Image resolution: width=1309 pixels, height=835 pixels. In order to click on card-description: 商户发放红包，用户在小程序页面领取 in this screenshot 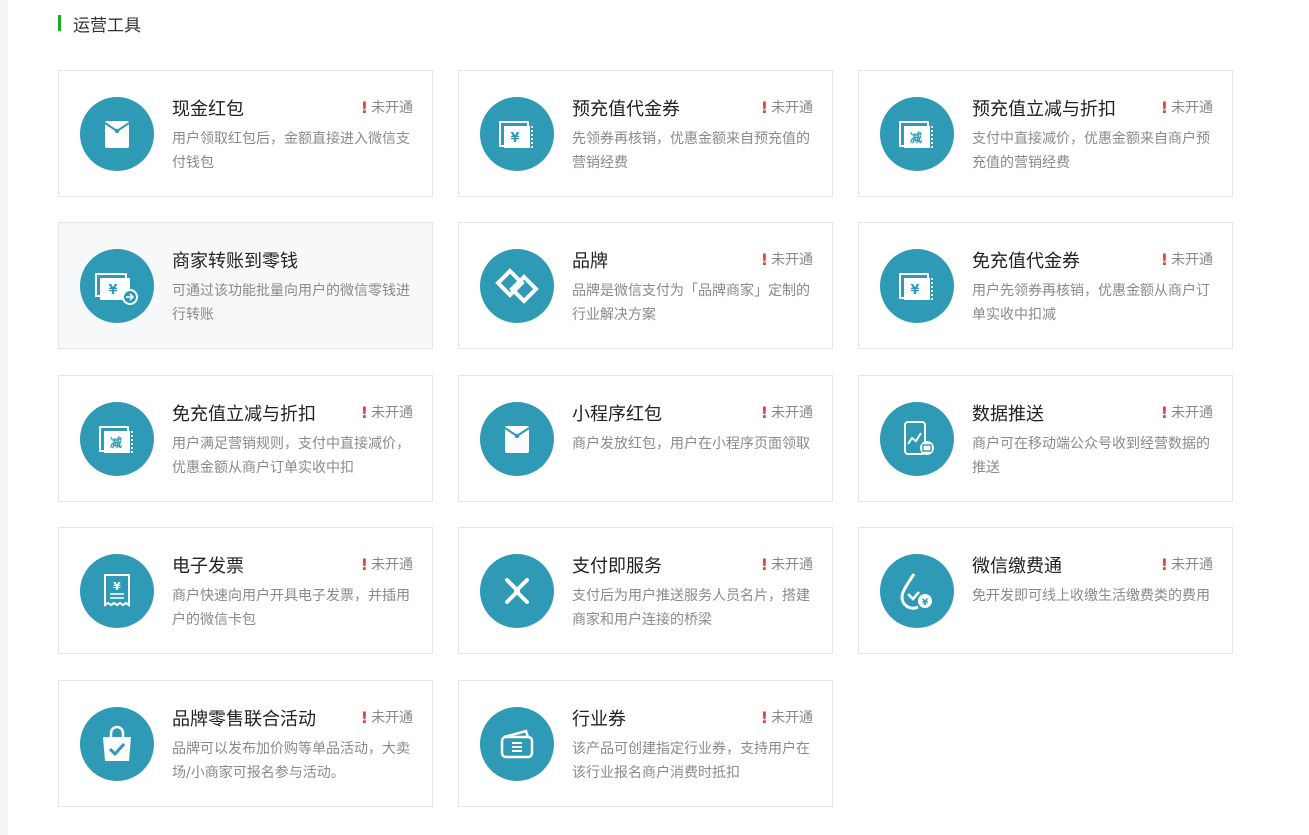, I will do `click(691, 444)`.